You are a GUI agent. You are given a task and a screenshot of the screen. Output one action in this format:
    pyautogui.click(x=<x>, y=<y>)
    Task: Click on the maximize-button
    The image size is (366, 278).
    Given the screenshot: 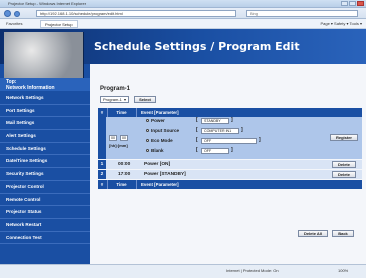 What is the action you would take?
    pyautogui.click(x=352, y=3)
    